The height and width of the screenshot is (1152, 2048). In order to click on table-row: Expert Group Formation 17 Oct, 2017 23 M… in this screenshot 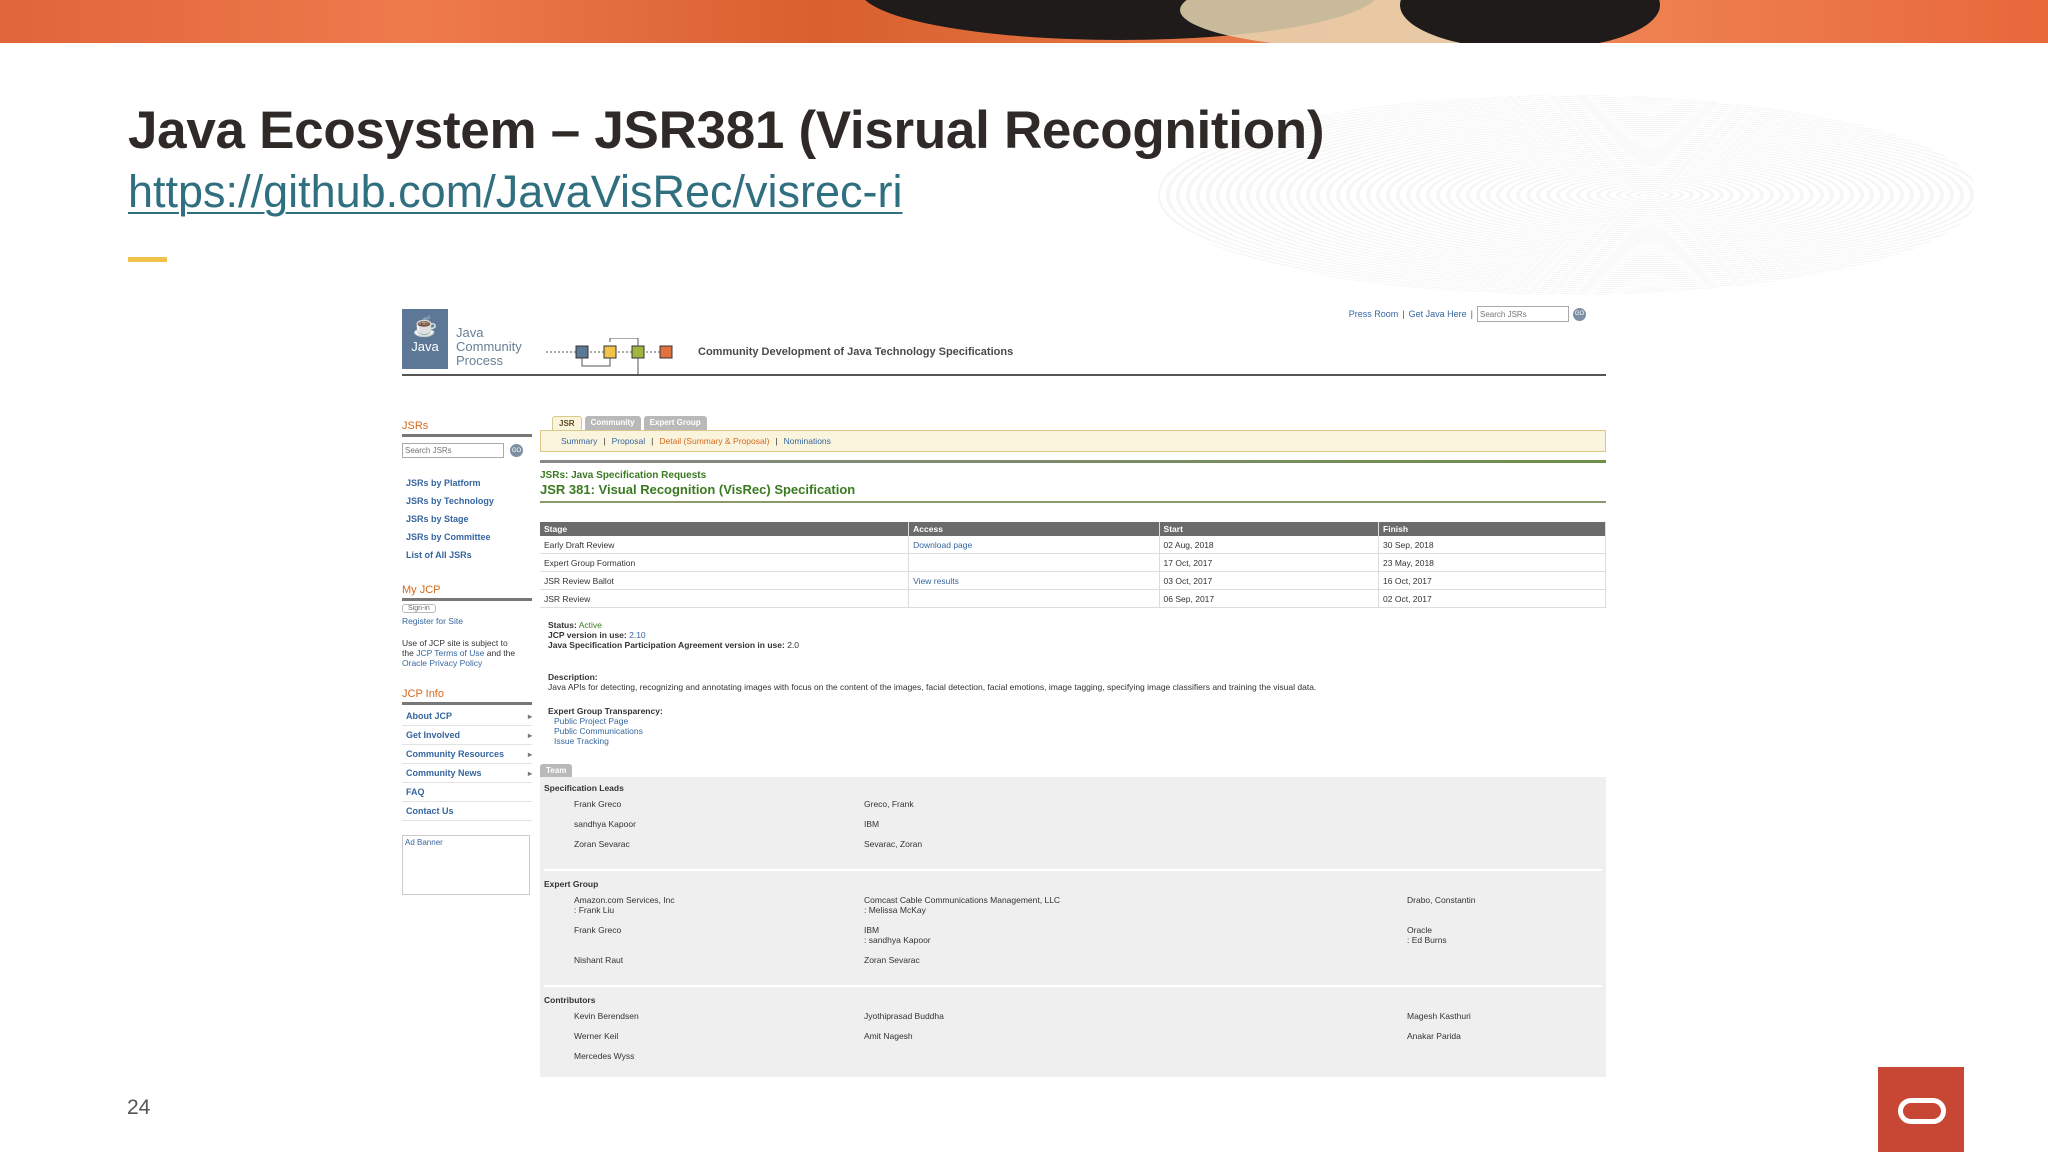, I will do `click(1073, 562)`.